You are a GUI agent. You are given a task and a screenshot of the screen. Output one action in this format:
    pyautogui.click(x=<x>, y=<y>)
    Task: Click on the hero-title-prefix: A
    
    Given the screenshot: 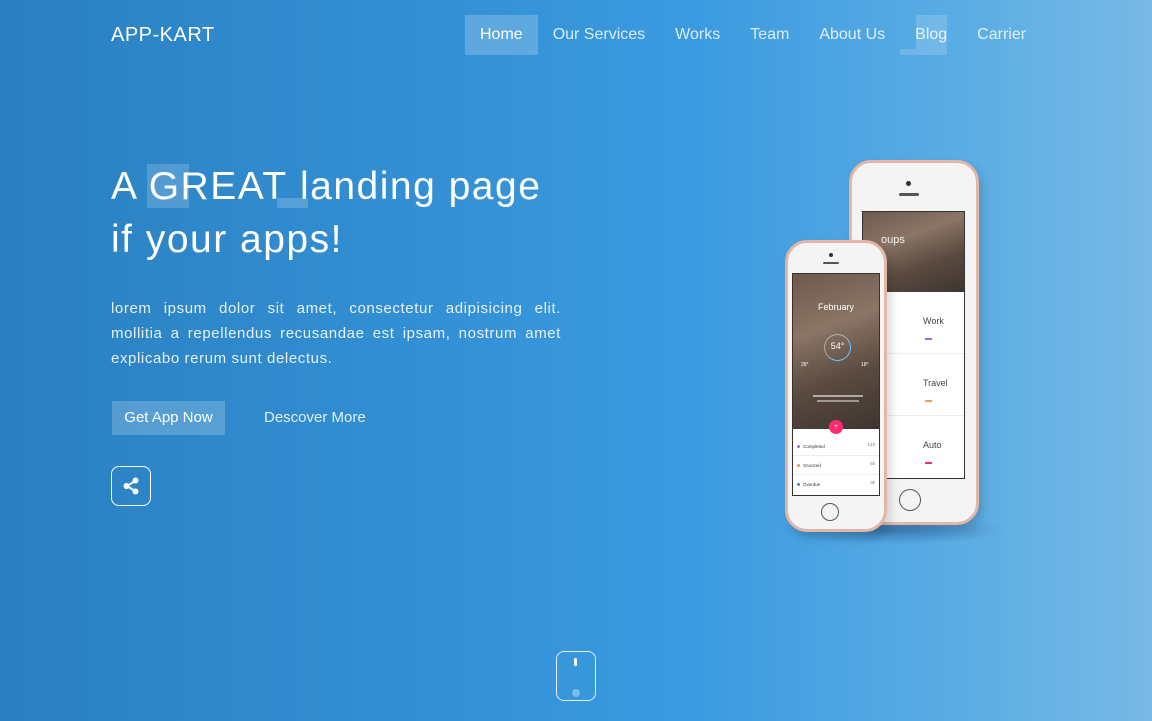 What is the action you would take?
    pyautogui.click(x=130, y=186)
    